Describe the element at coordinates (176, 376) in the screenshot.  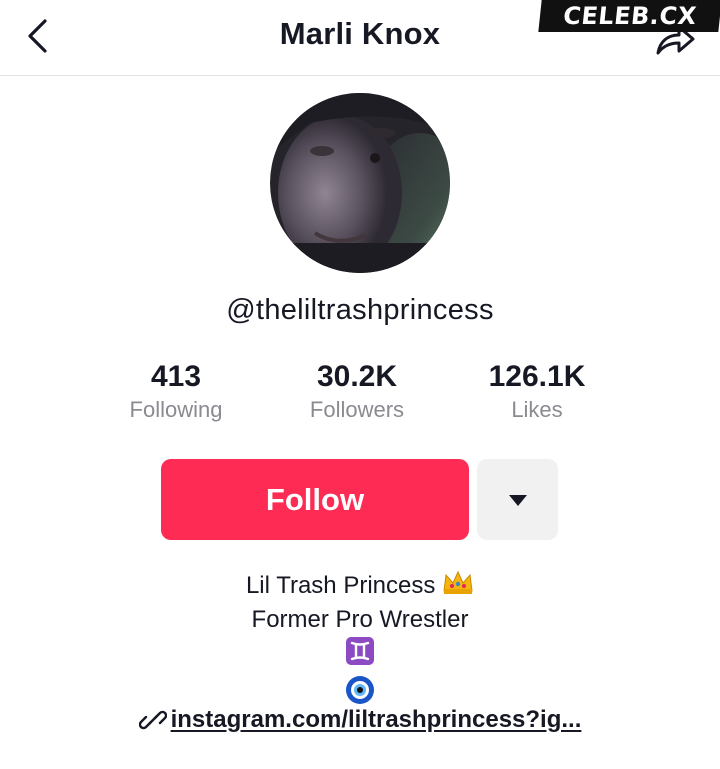
I see `following-count: 413` at that location.